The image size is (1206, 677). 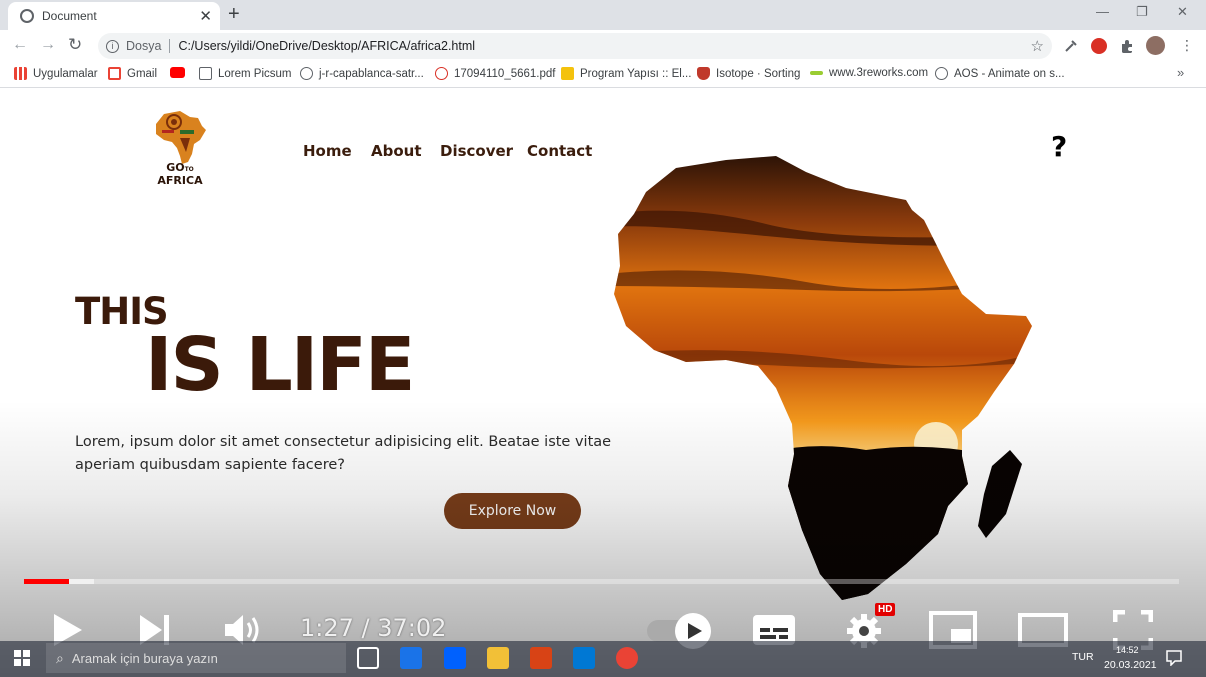 What do you see at coordinates (180, 174) in the screenshot?
I see `logo-text: GOTO AFRICA` at bounding box center [180, 174].